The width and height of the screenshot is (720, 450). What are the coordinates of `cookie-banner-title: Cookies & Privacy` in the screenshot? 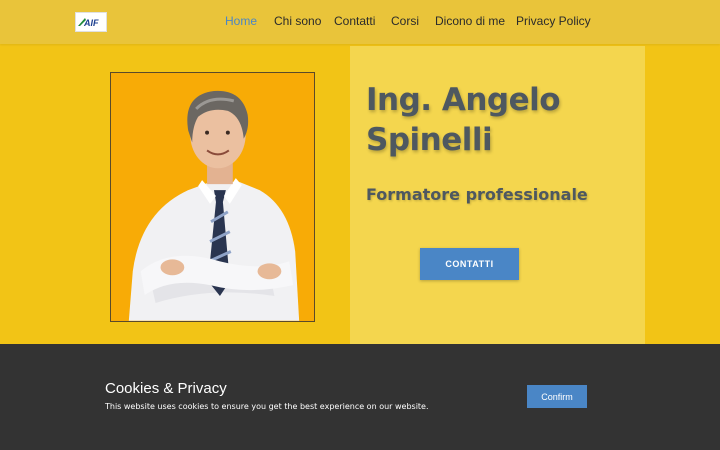 It's located at (166, 388).